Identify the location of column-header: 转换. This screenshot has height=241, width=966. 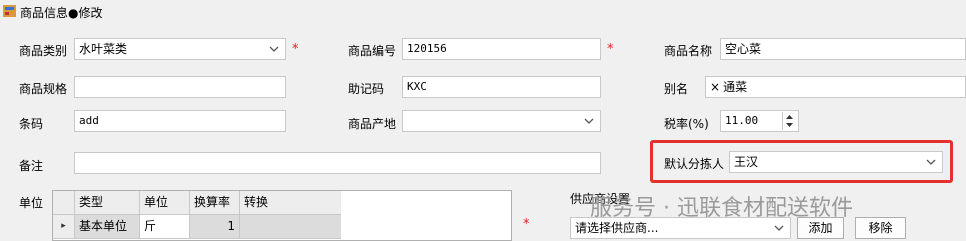
(290, 203).